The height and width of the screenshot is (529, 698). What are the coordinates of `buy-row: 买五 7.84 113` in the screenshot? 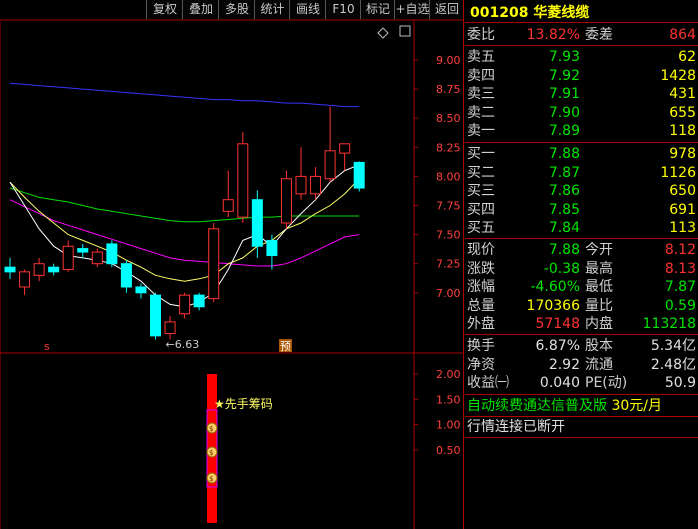 It's located at (581, 228).